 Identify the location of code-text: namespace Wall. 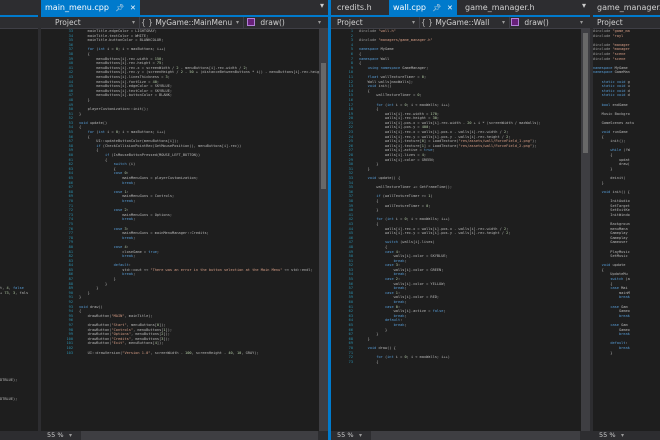
(374, 58).